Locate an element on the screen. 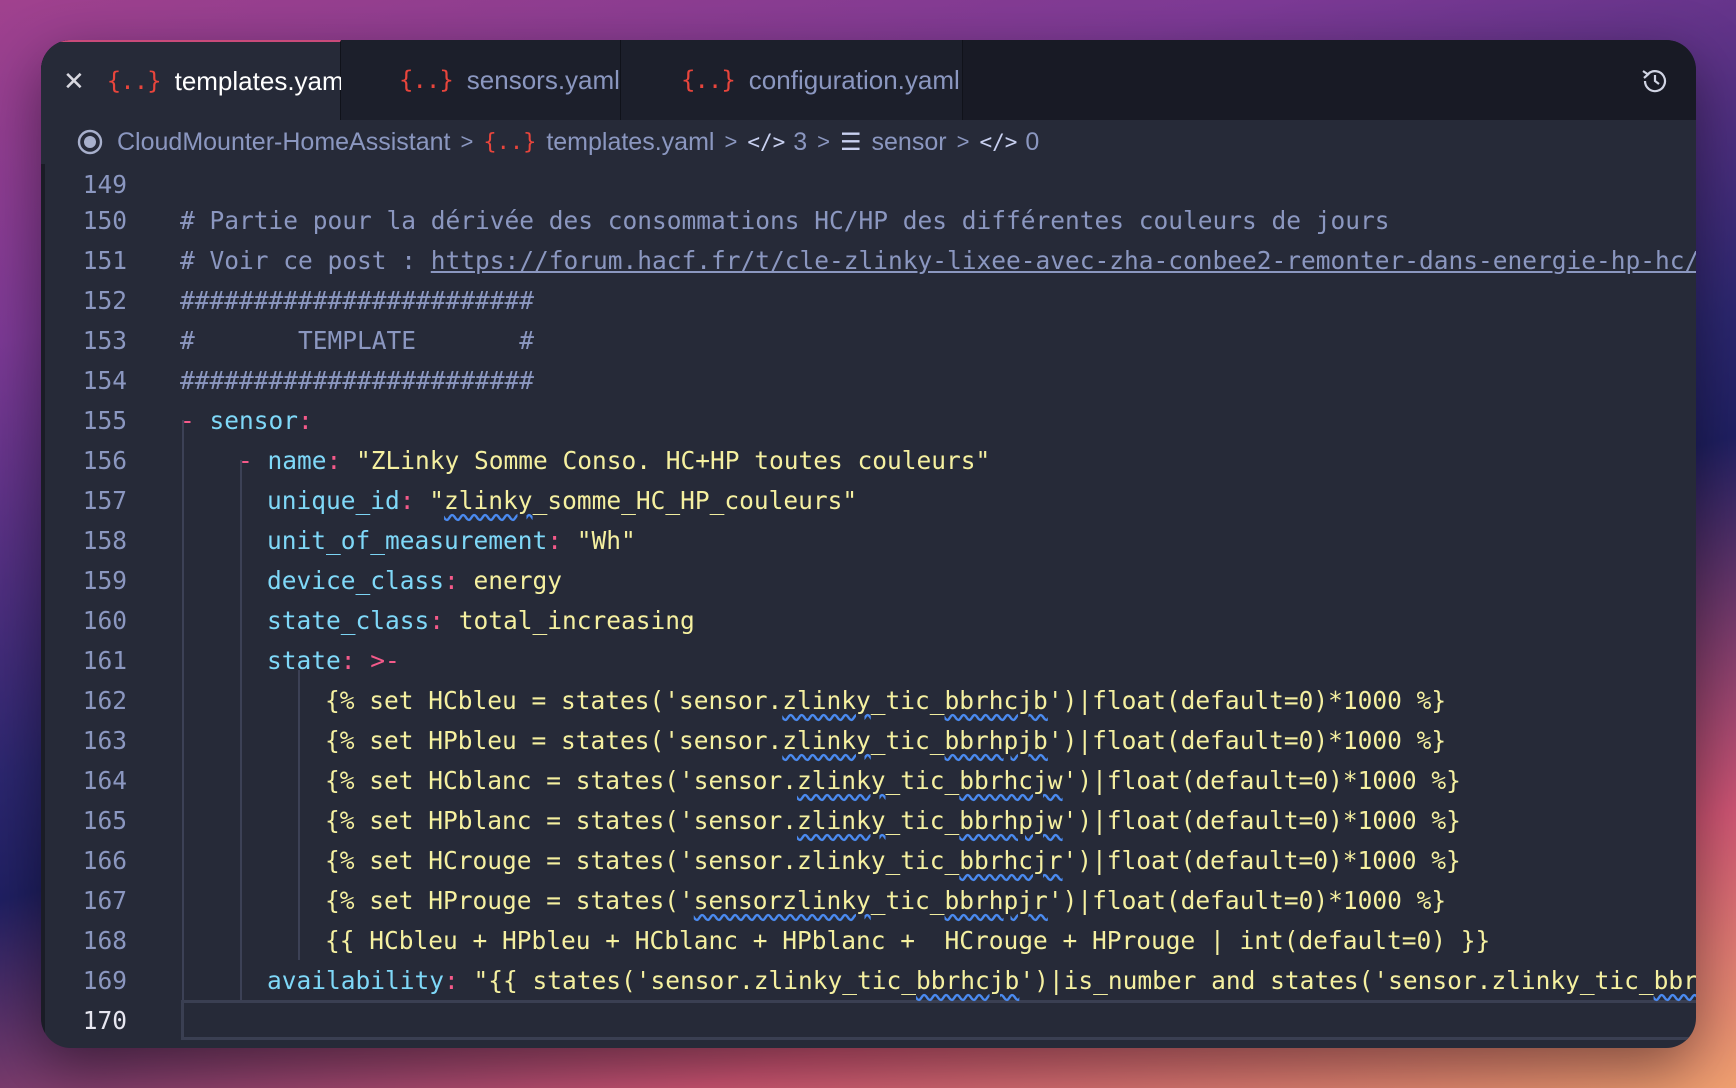 The height and width of the screenshot is (1088, 1736). code-line: 161 state: >- is located at coordinates (868, 660).